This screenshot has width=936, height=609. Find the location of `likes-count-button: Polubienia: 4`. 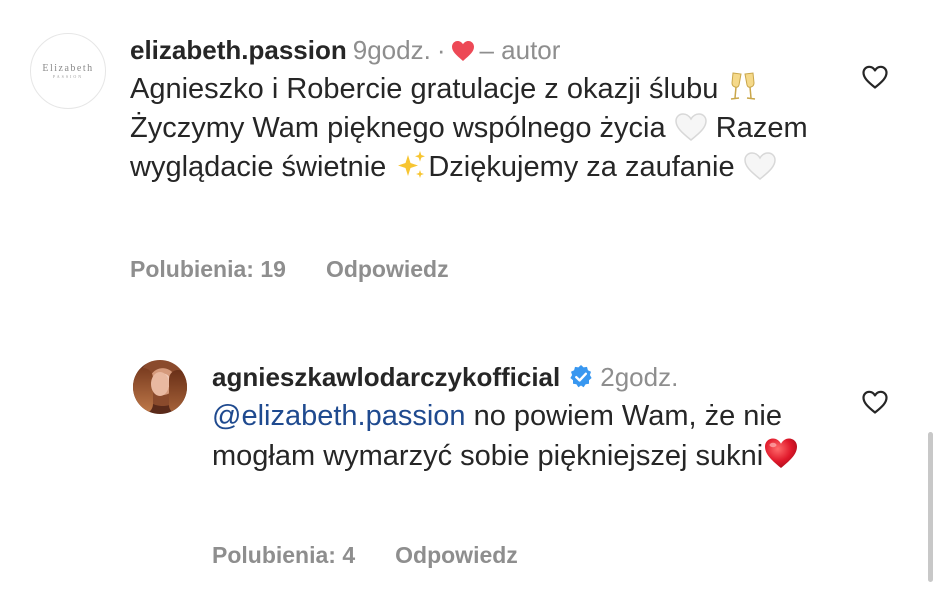

likes-count-button: Polubienia: 4 is located at coordinates (283, 555).